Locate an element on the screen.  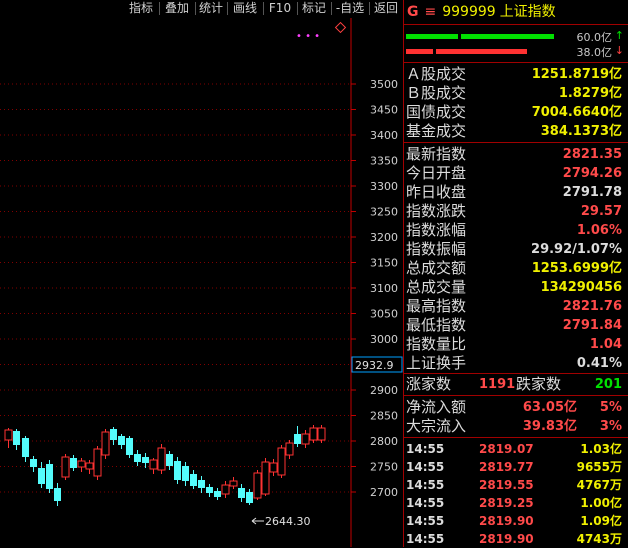
block-inflow-pct: 3% is located at coordinates (610, 426).